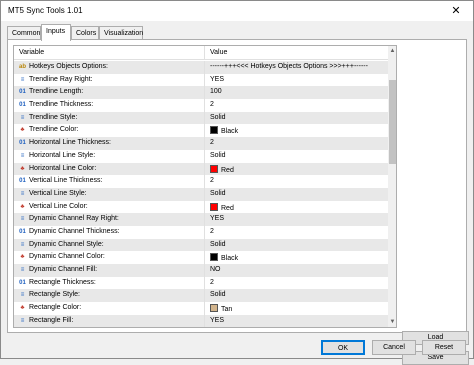 The width and height of the screenshot is (474, 365). What do you see at coordinates (31, 52) in the screenshot?
I see `column-header-variable: Variable` at bounding box center [31, 52].